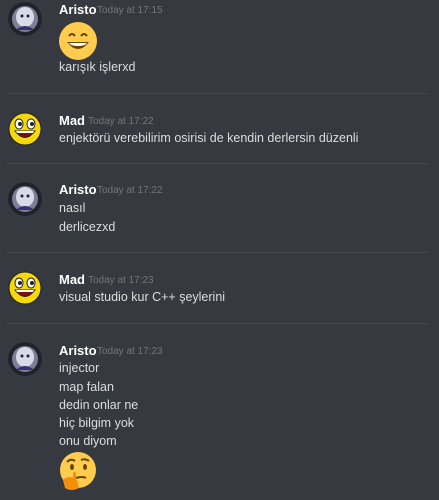 The image size is (439, 500). What do you see at coordinates (79, 368) in the screenshot?
I see `message-text: injector` at bounding box center [79, 368].